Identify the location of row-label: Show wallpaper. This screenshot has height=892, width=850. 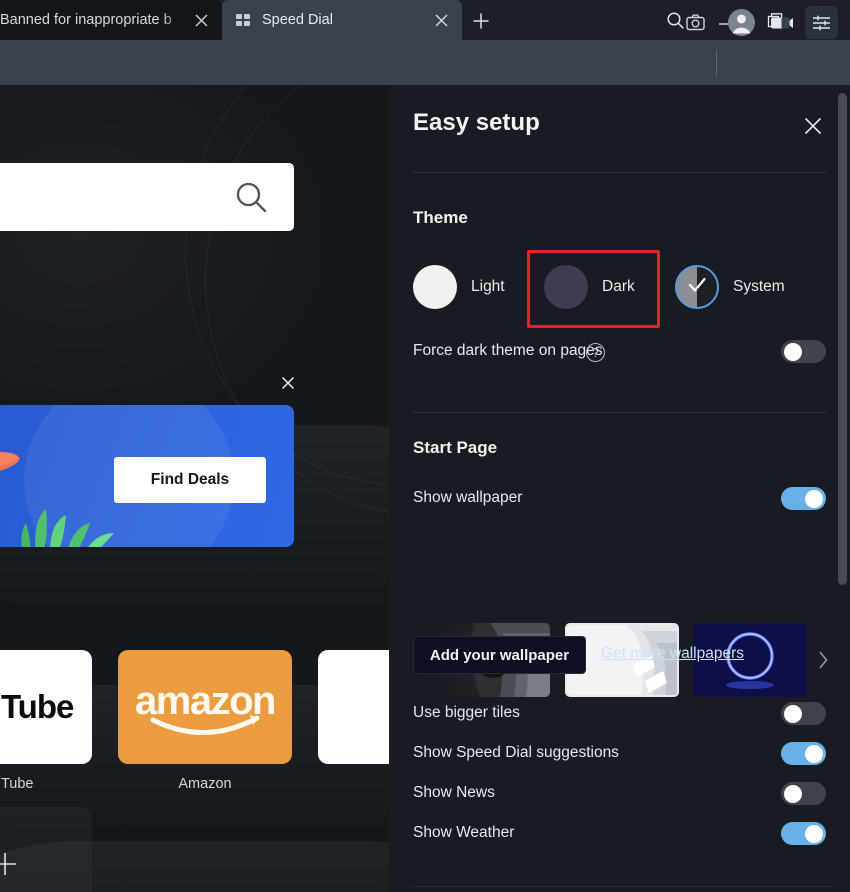
(468, 497).